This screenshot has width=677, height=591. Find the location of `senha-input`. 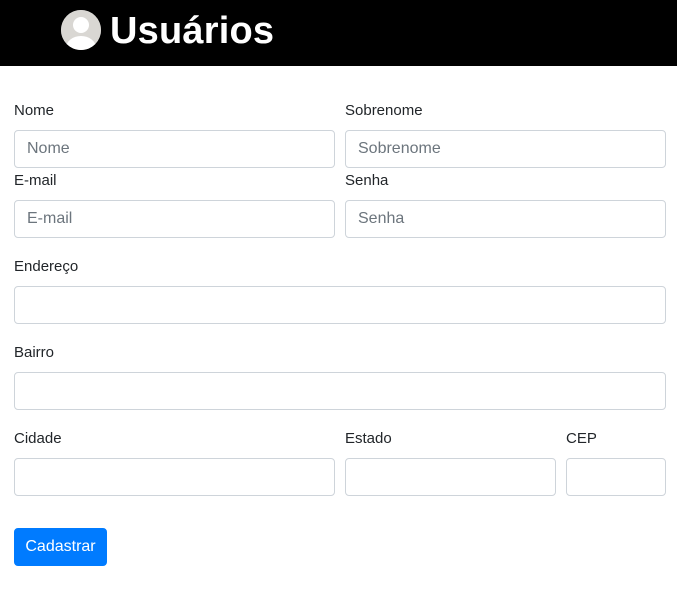

senha-input is located at coordinates (505, 219).